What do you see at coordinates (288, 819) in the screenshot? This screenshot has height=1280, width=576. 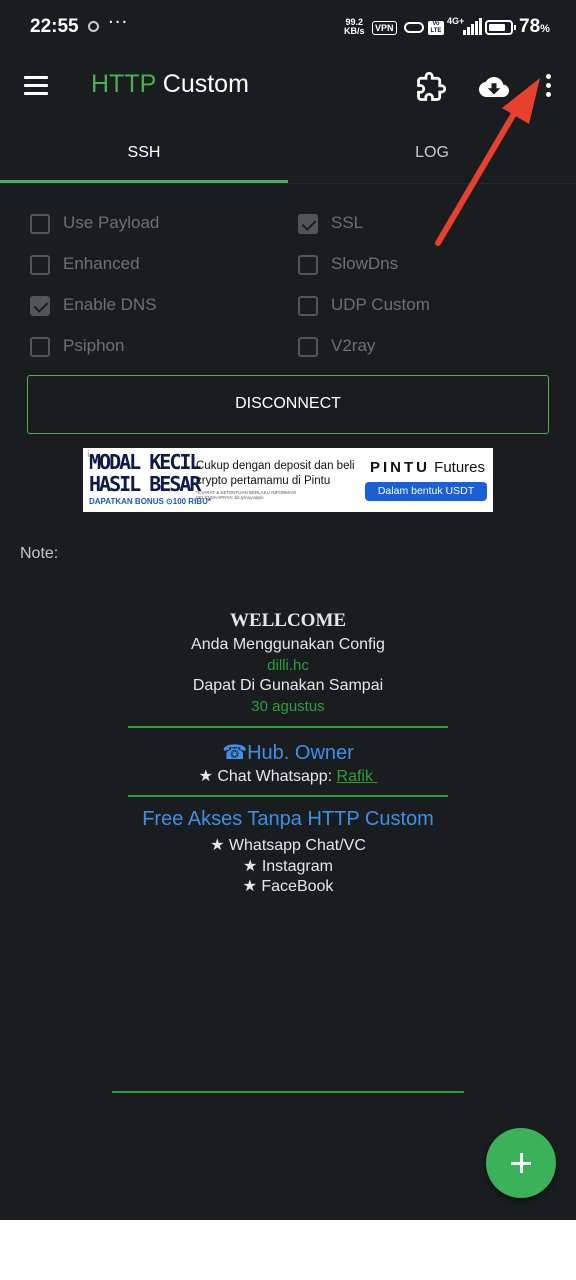 I see `free-access-title: Free Akses Tanpa HTTP Custom` at bounding box center [288, 819].